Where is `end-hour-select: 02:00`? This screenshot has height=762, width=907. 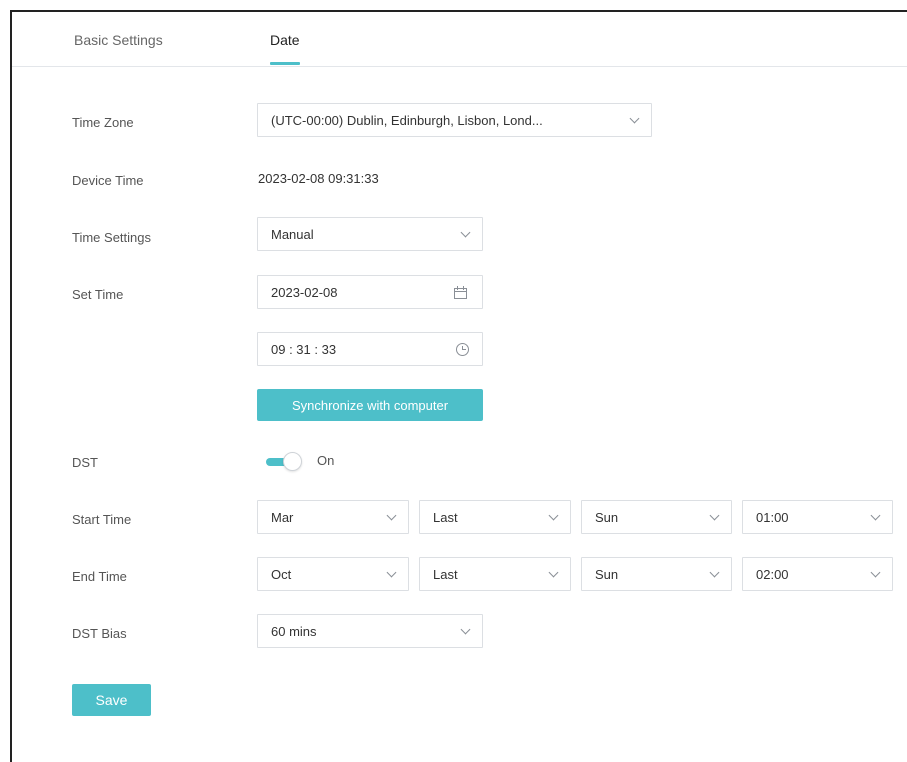
end-hour-select: 02:00 is located at coordinates (817, 574).